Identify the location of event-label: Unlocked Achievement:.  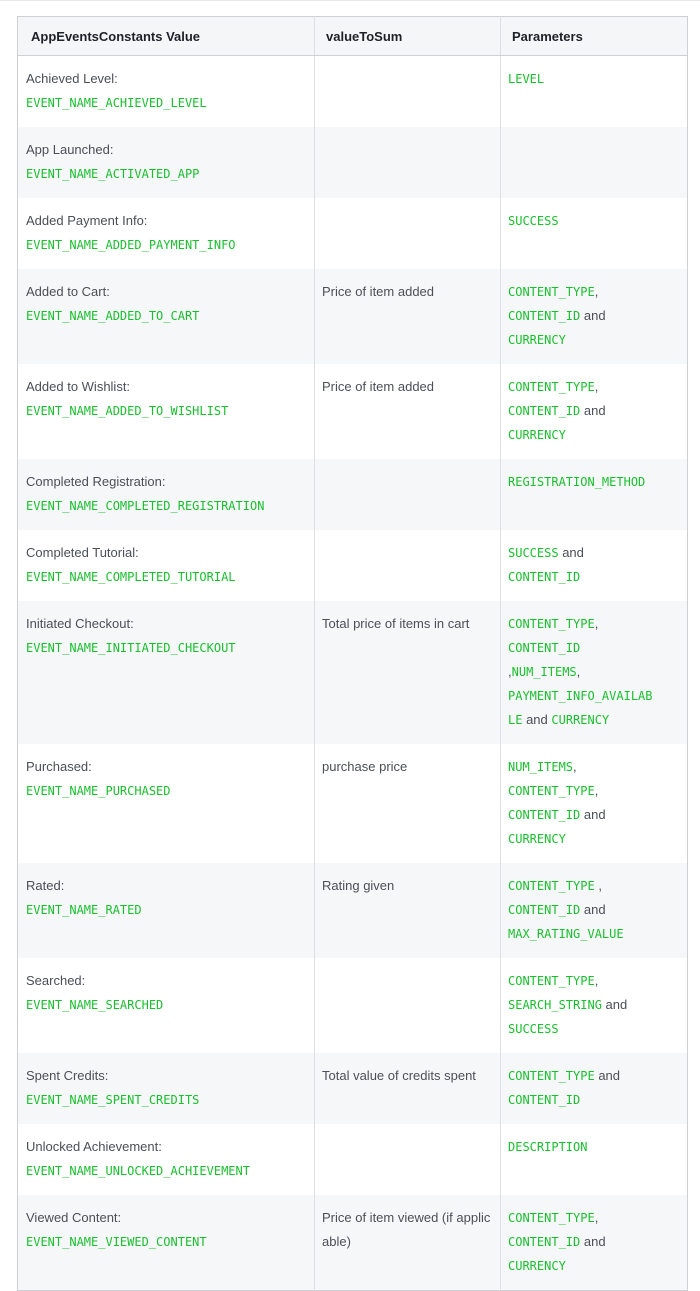
(94, 1146).